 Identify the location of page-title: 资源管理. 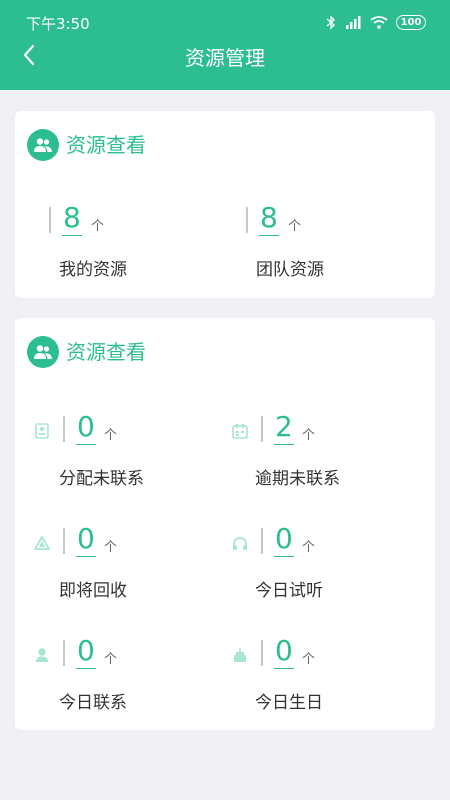
(225, 58).